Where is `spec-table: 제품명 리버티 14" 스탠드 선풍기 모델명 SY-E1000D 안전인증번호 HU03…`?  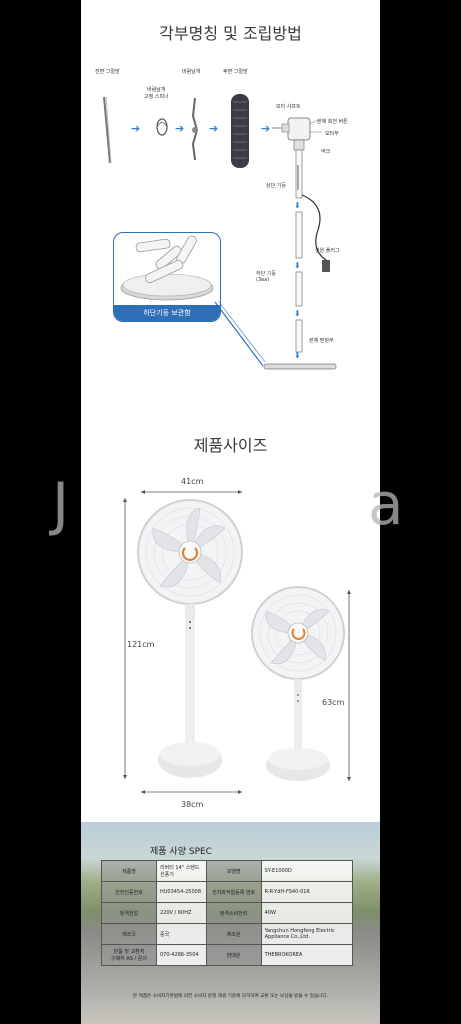
spec-table: 제품명 리버티 14" 스탠드 선풍기 모델명 SY-E1000D 안전인증번호 HU03… is located at coordinates (227, 913).